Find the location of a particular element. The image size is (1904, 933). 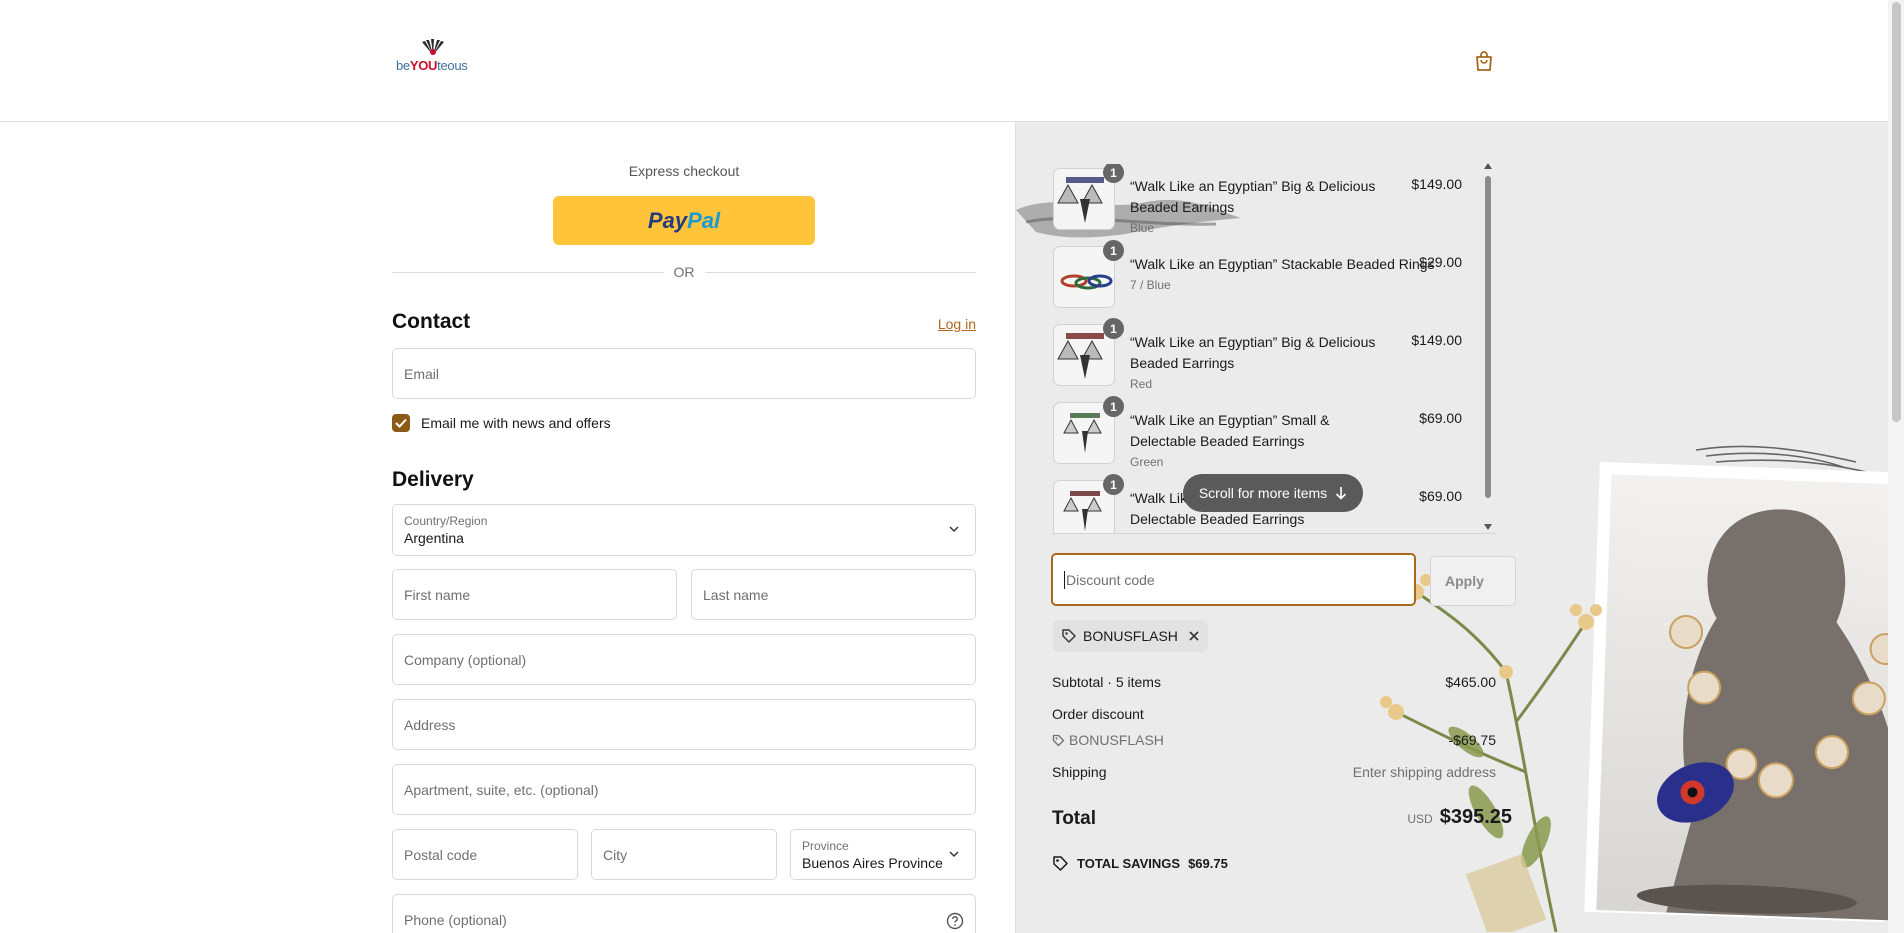

currency-code: USD is located at coordinates (1420, 819).